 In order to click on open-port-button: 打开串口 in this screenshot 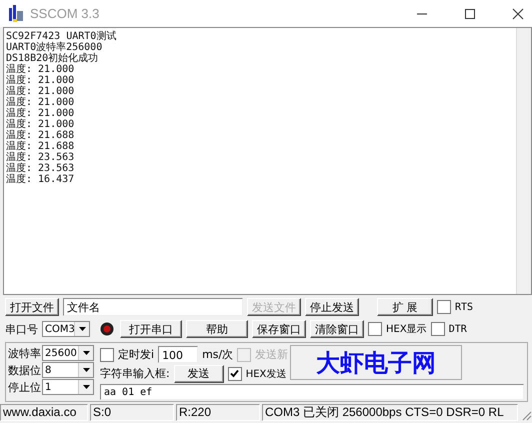, I will do `click(151, 329)`.